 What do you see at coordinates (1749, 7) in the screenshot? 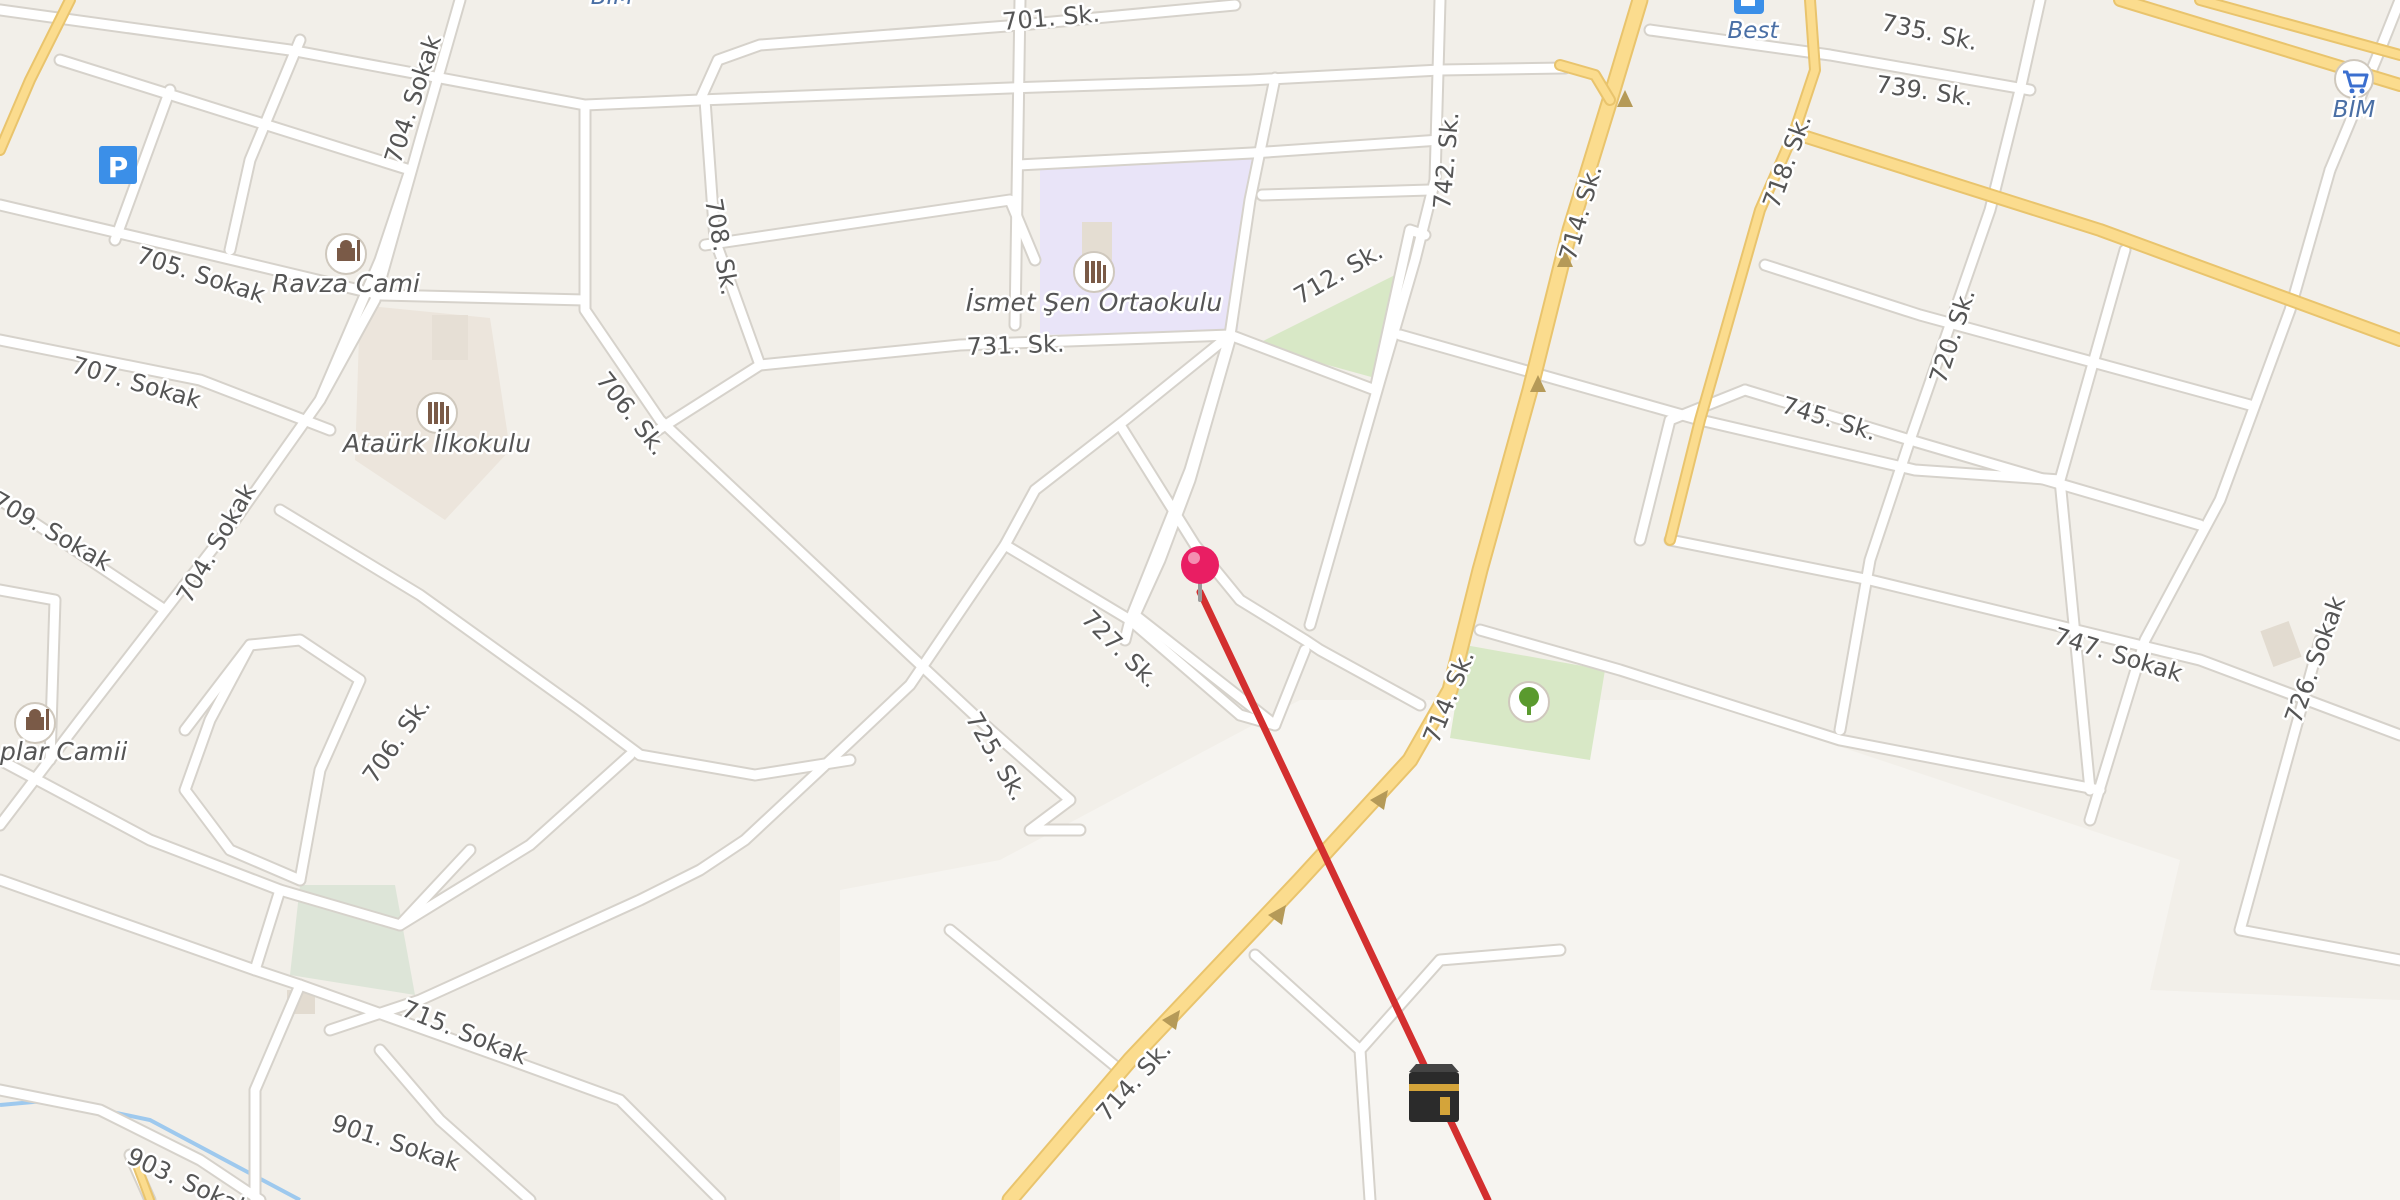
I see `fuel-icon` at bounding box center [1749, 7].